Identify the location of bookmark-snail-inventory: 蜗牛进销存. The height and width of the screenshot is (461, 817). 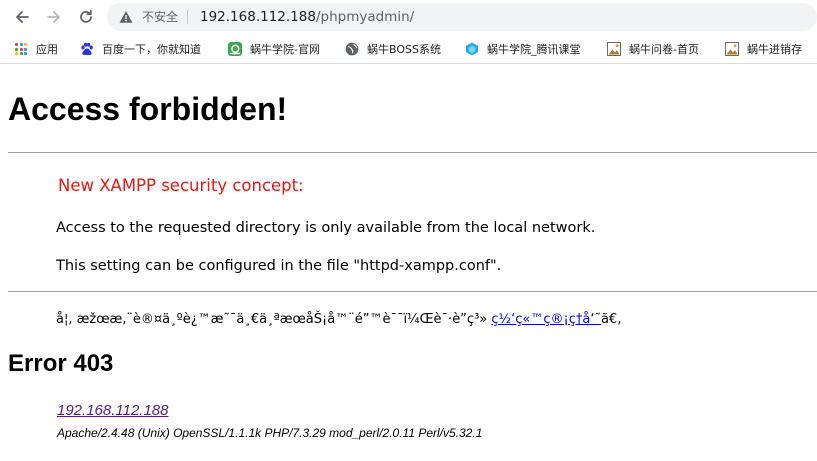
(763, 49).